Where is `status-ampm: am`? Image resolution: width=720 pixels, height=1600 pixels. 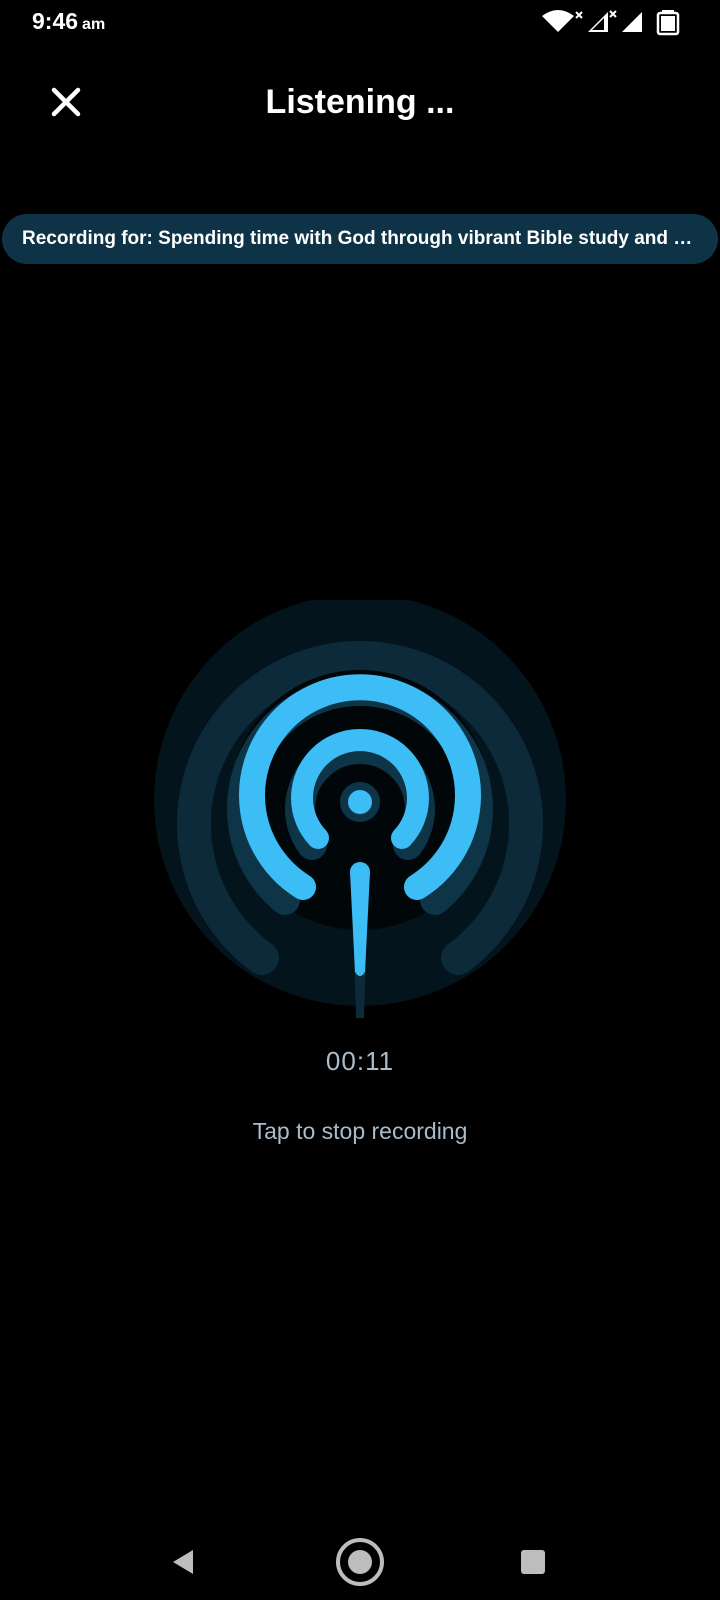
status-ampm: am is located at coordinates (94, 24).